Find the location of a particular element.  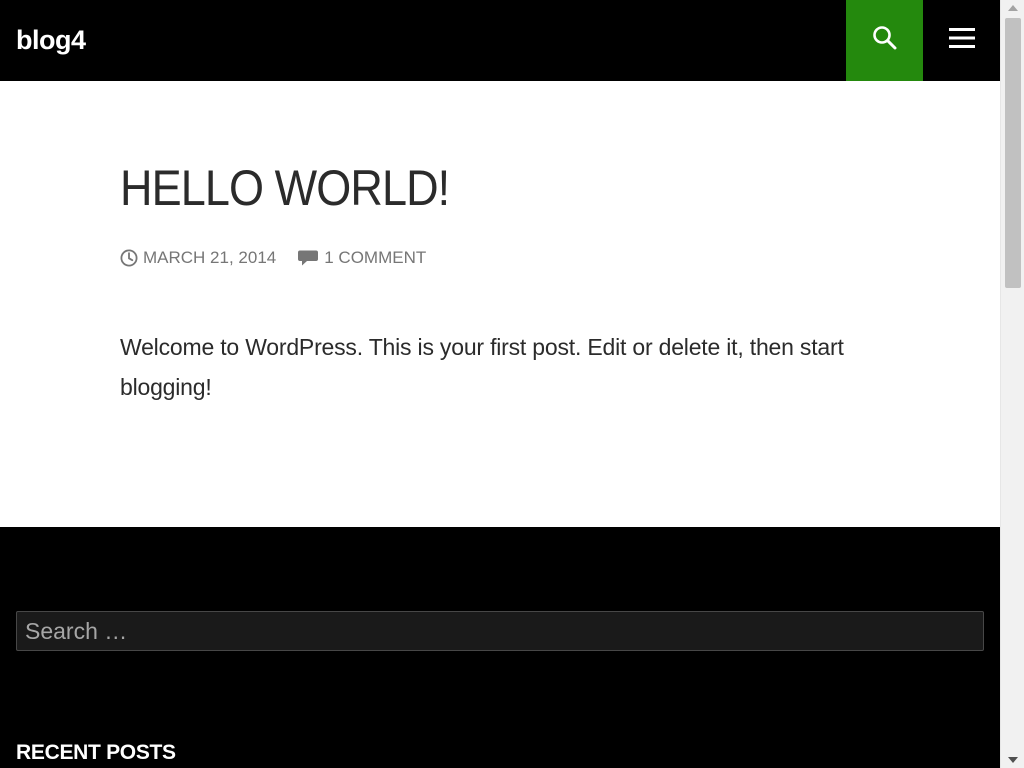

scrollbar-thumb is located at coordinates (1013, 153).